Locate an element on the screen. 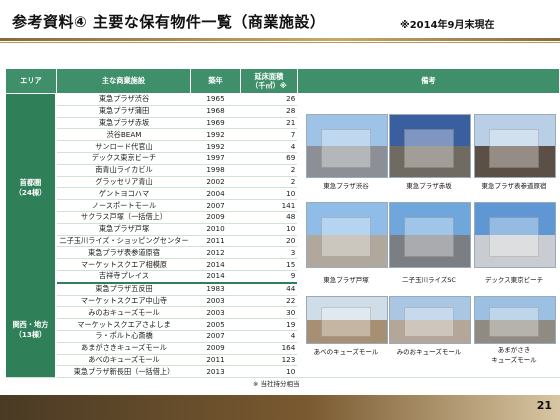 The width and height of the screenshot is (560, 420). page-number: 21 is located at coordinates (544, 405).